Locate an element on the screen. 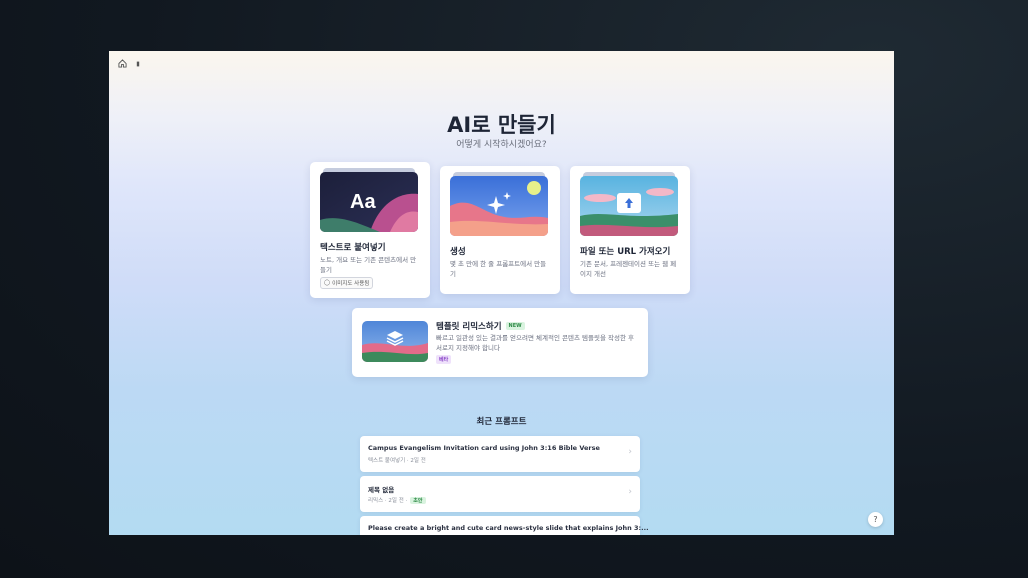  home-button is located at coordinates (129, 63).